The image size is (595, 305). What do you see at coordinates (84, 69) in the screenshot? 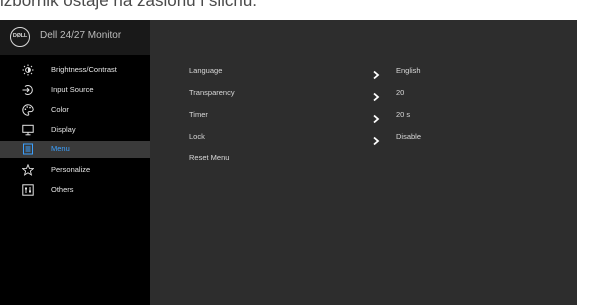
I see `sidebar-item-label: Brightness/Contrast` at bounding box center [84, 69].